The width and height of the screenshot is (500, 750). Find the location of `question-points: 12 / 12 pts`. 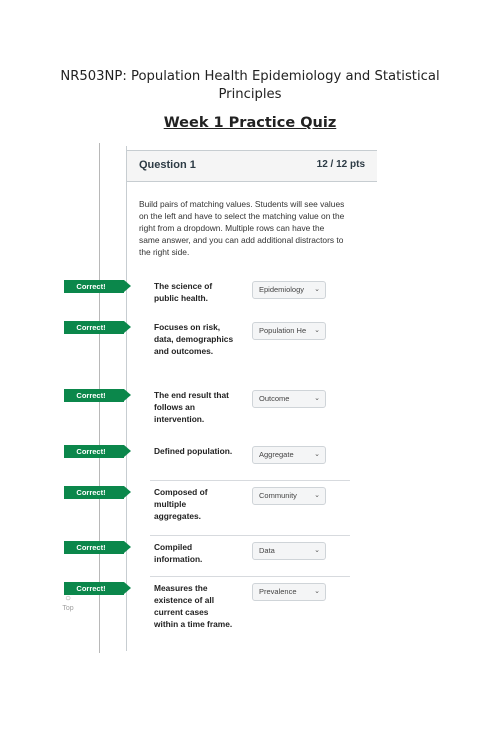

question-points: 12 / 12 pts is located at coordinates (340, 164).